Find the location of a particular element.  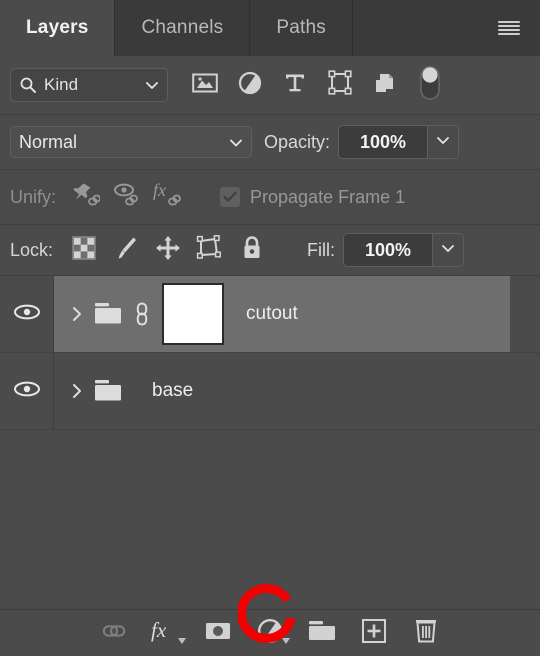

opacity-value: 100% is located at coordinates (383, 142).